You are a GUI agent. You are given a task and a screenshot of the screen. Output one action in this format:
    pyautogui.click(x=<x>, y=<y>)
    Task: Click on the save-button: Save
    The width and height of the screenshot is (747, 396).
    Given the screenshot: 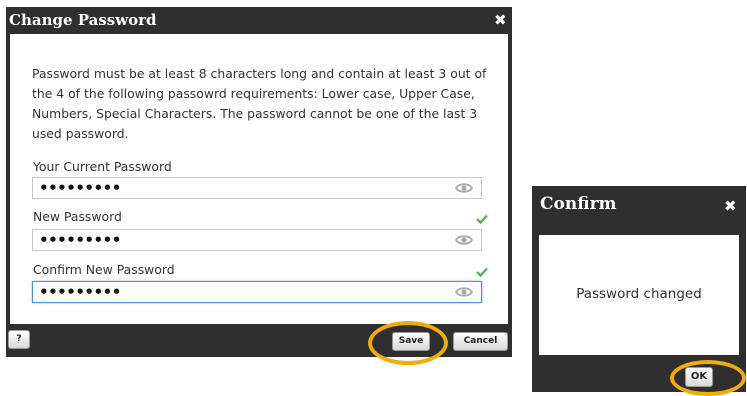 What is the action you would take?
    pyautogui.click(x=411, y=341)
    